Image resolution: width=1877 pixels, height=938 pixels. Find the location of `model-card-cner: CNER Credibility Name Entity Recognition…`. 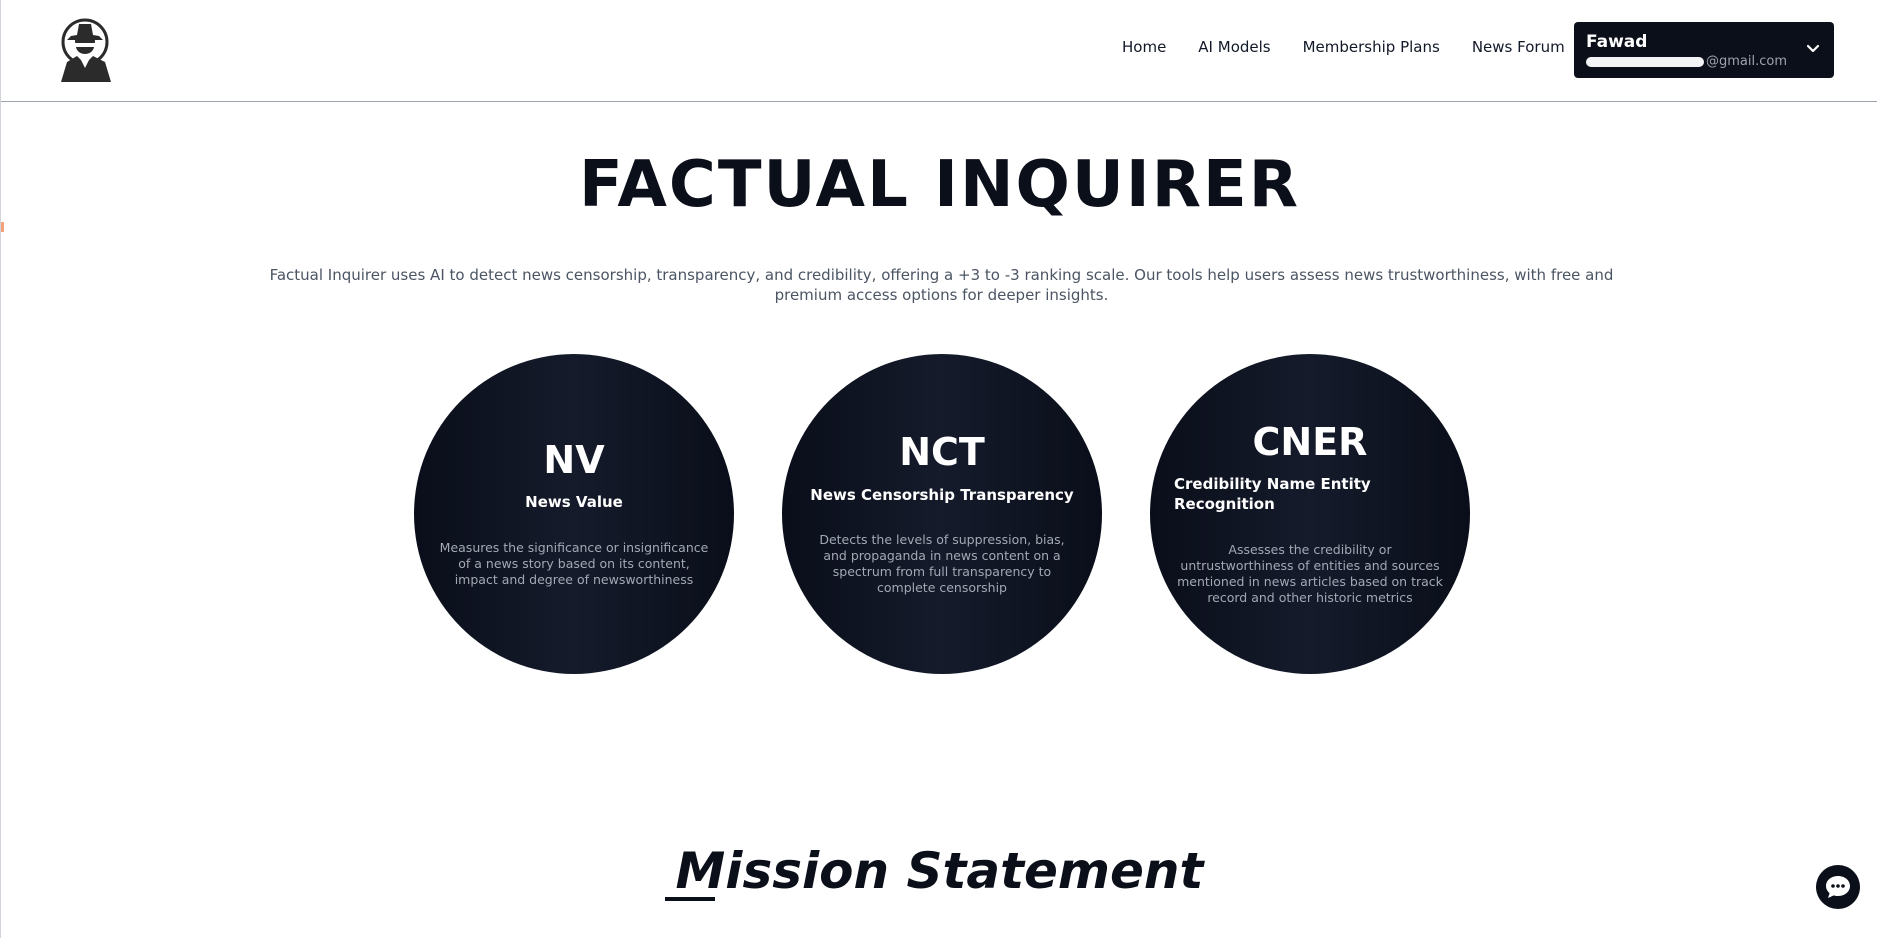

model-card-cner: CNER Credibility Name Entity Recognition… is located at coordinates (1310, 514).